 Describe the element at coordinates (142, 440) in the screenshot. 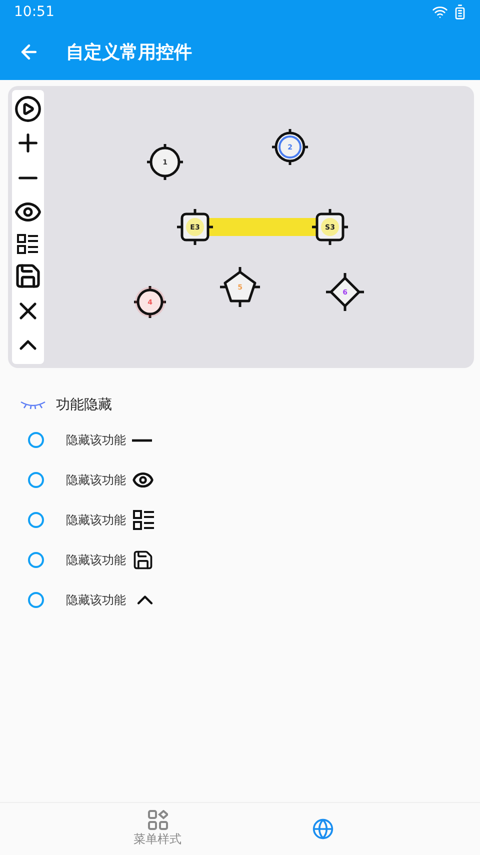

I see `minus-icon` at that location.